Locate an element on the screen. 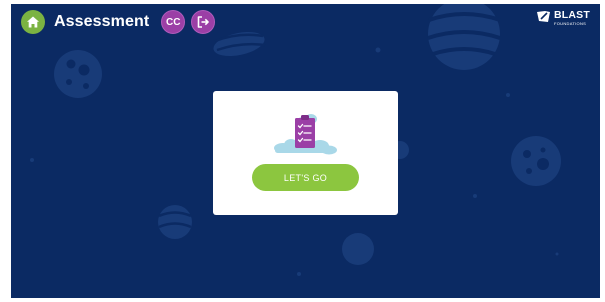 This screenshot has width=605, height=302. ringed-planet-decoration is located at coordinates (239, 44).